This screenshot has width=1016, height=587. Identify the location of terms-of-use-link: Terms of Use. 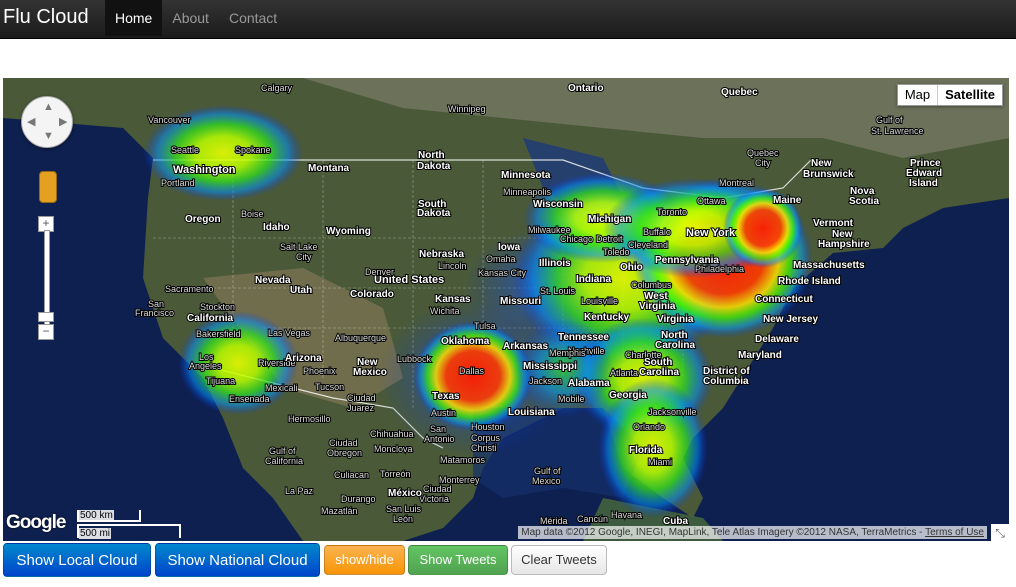
(954, 532).